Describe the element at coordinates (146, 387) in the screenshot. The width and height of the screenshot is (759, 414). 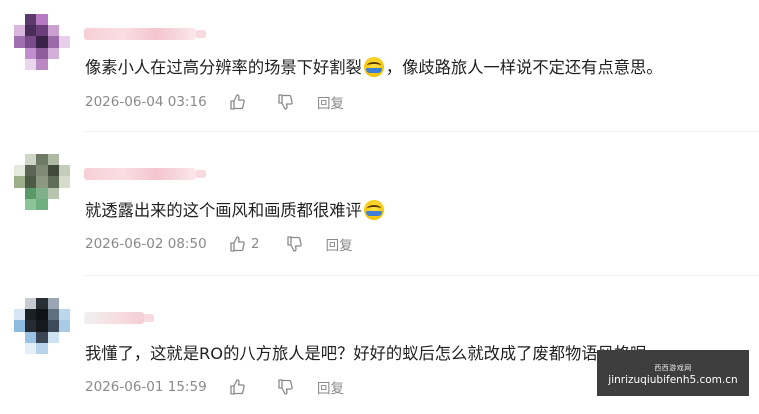
I see `comment-date: 2026-06-01 15:59` at that location.